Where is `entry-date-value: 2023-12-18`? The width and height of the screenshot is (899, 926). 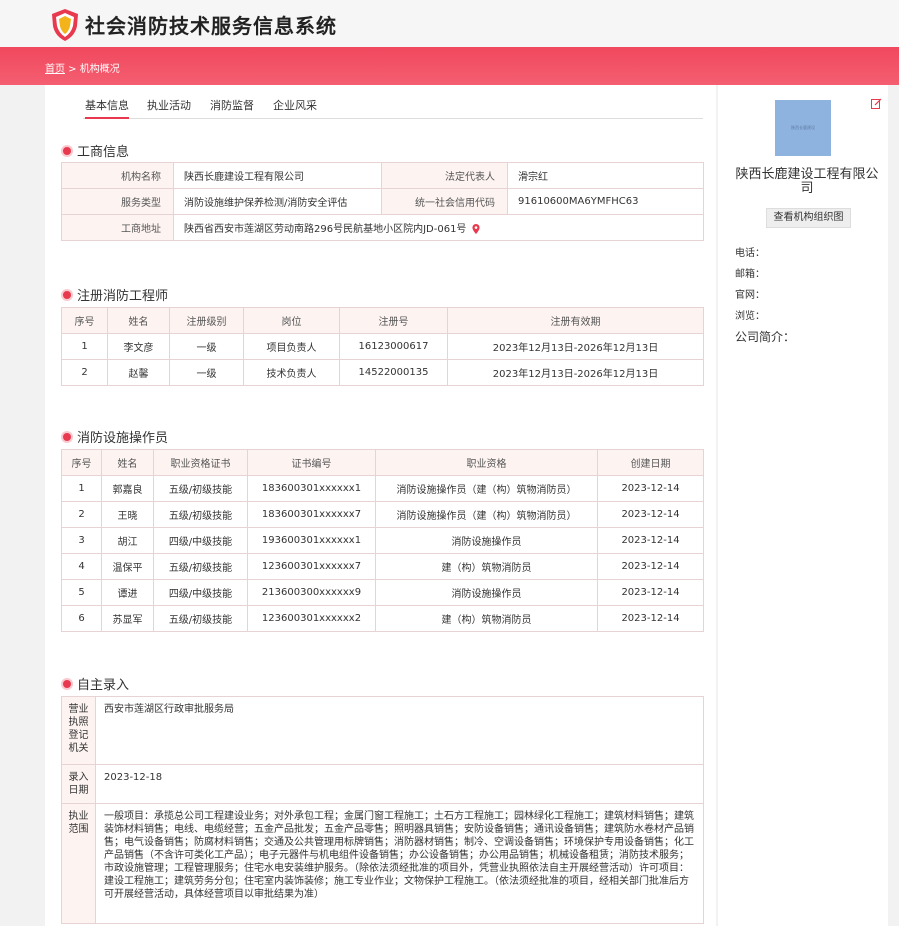 entry-date-value: 2023-12-18 is located at coordinates (399, 784).